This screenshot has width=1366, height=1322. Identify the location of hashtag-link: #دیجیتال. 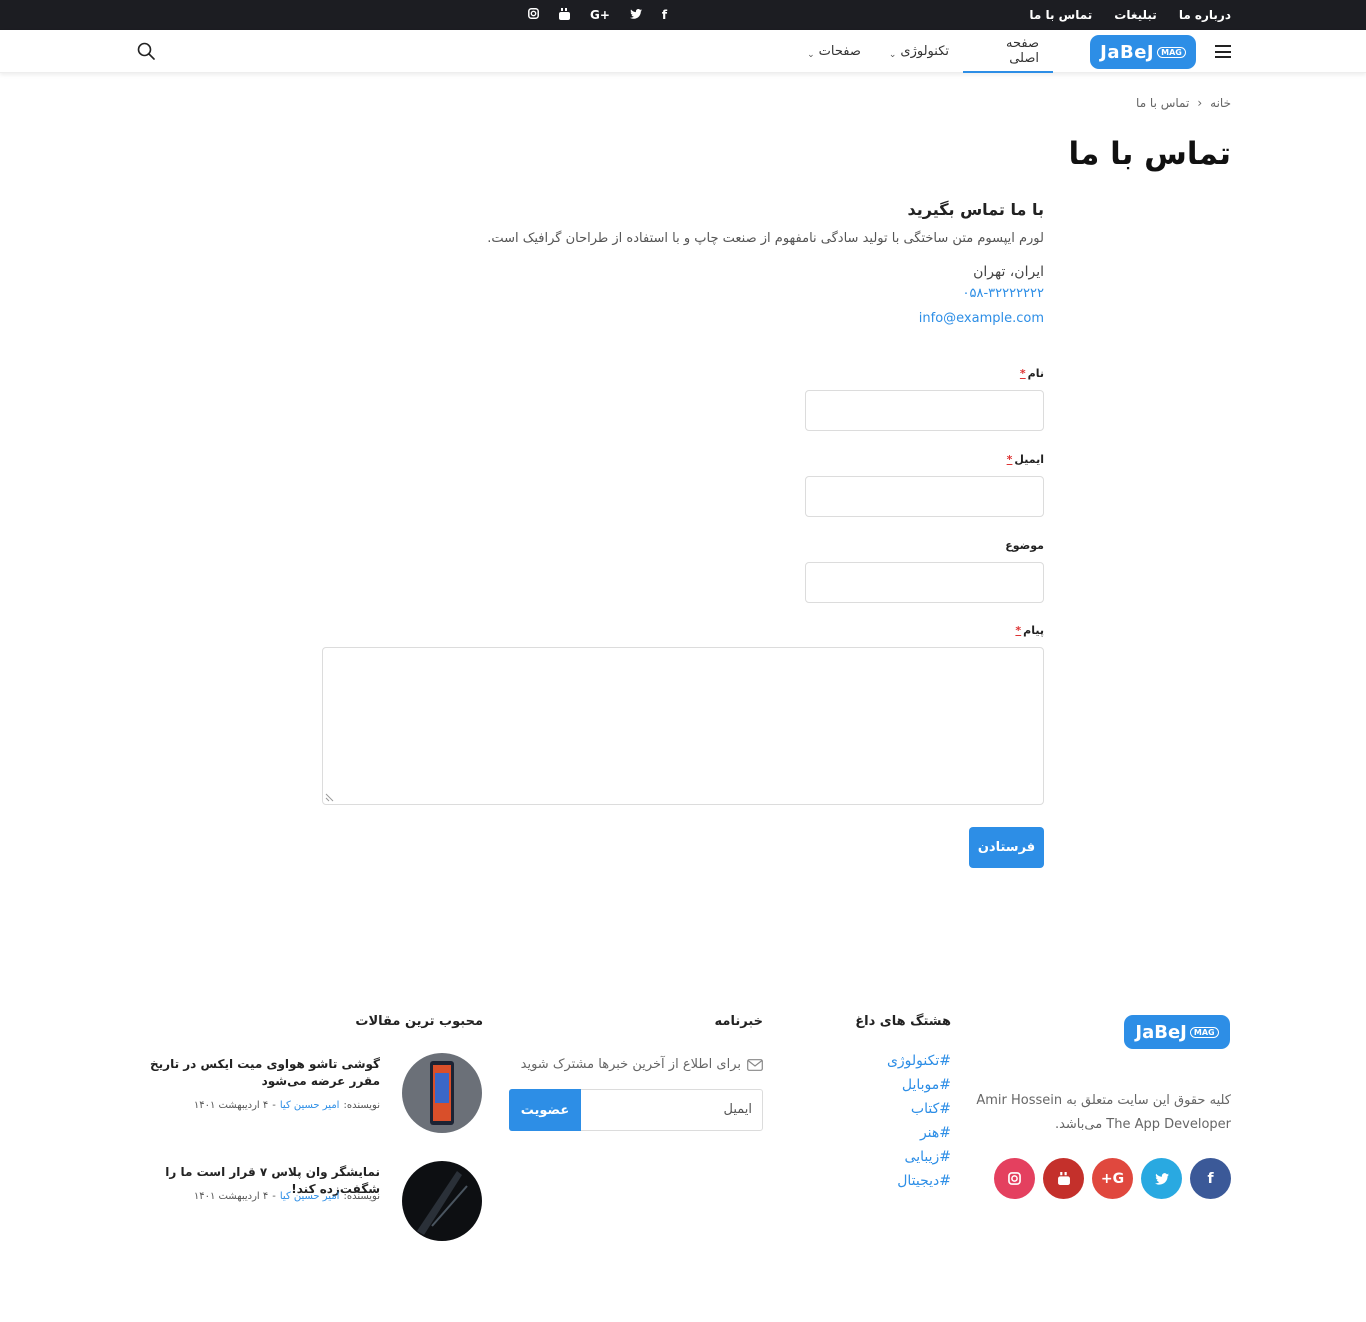
(919, 1181).